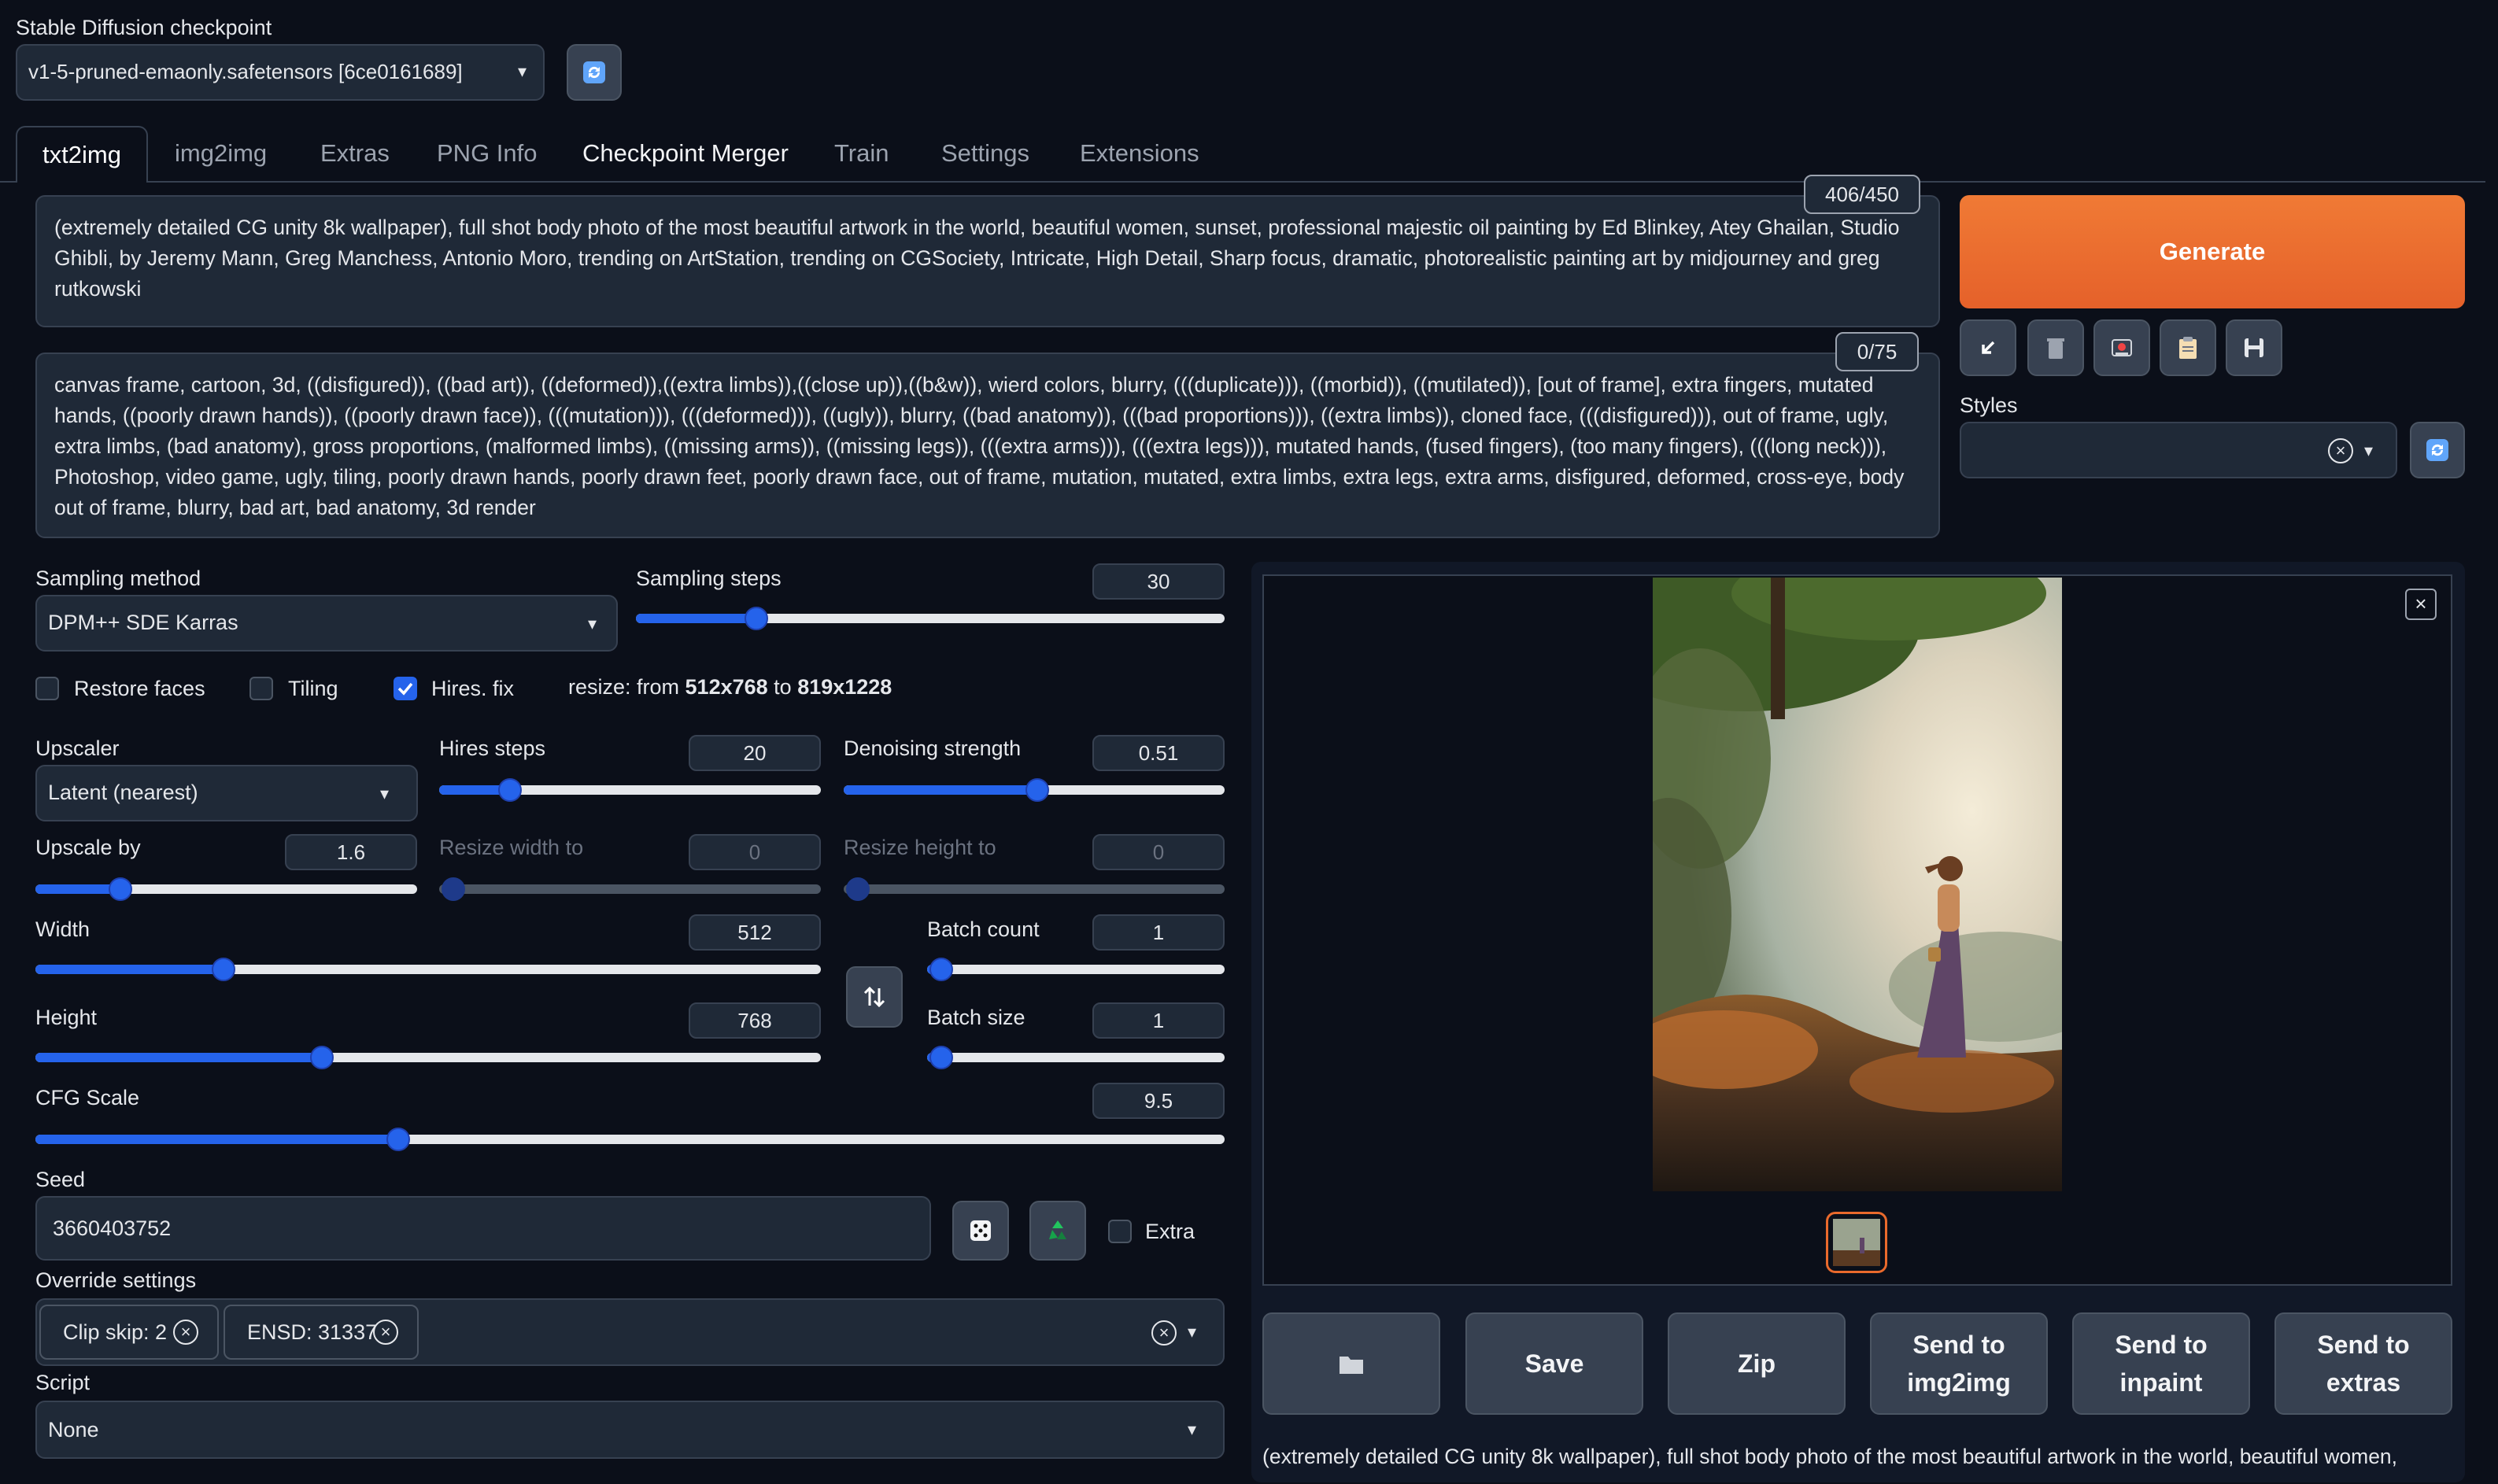 Image resolution: width=2498 pixels, height=1484 pixels. What do you see at coordinates (116, 1332) in the screenshot?
I see `chip-label: Clip skip: 2` at bounding box center [116, 1332].